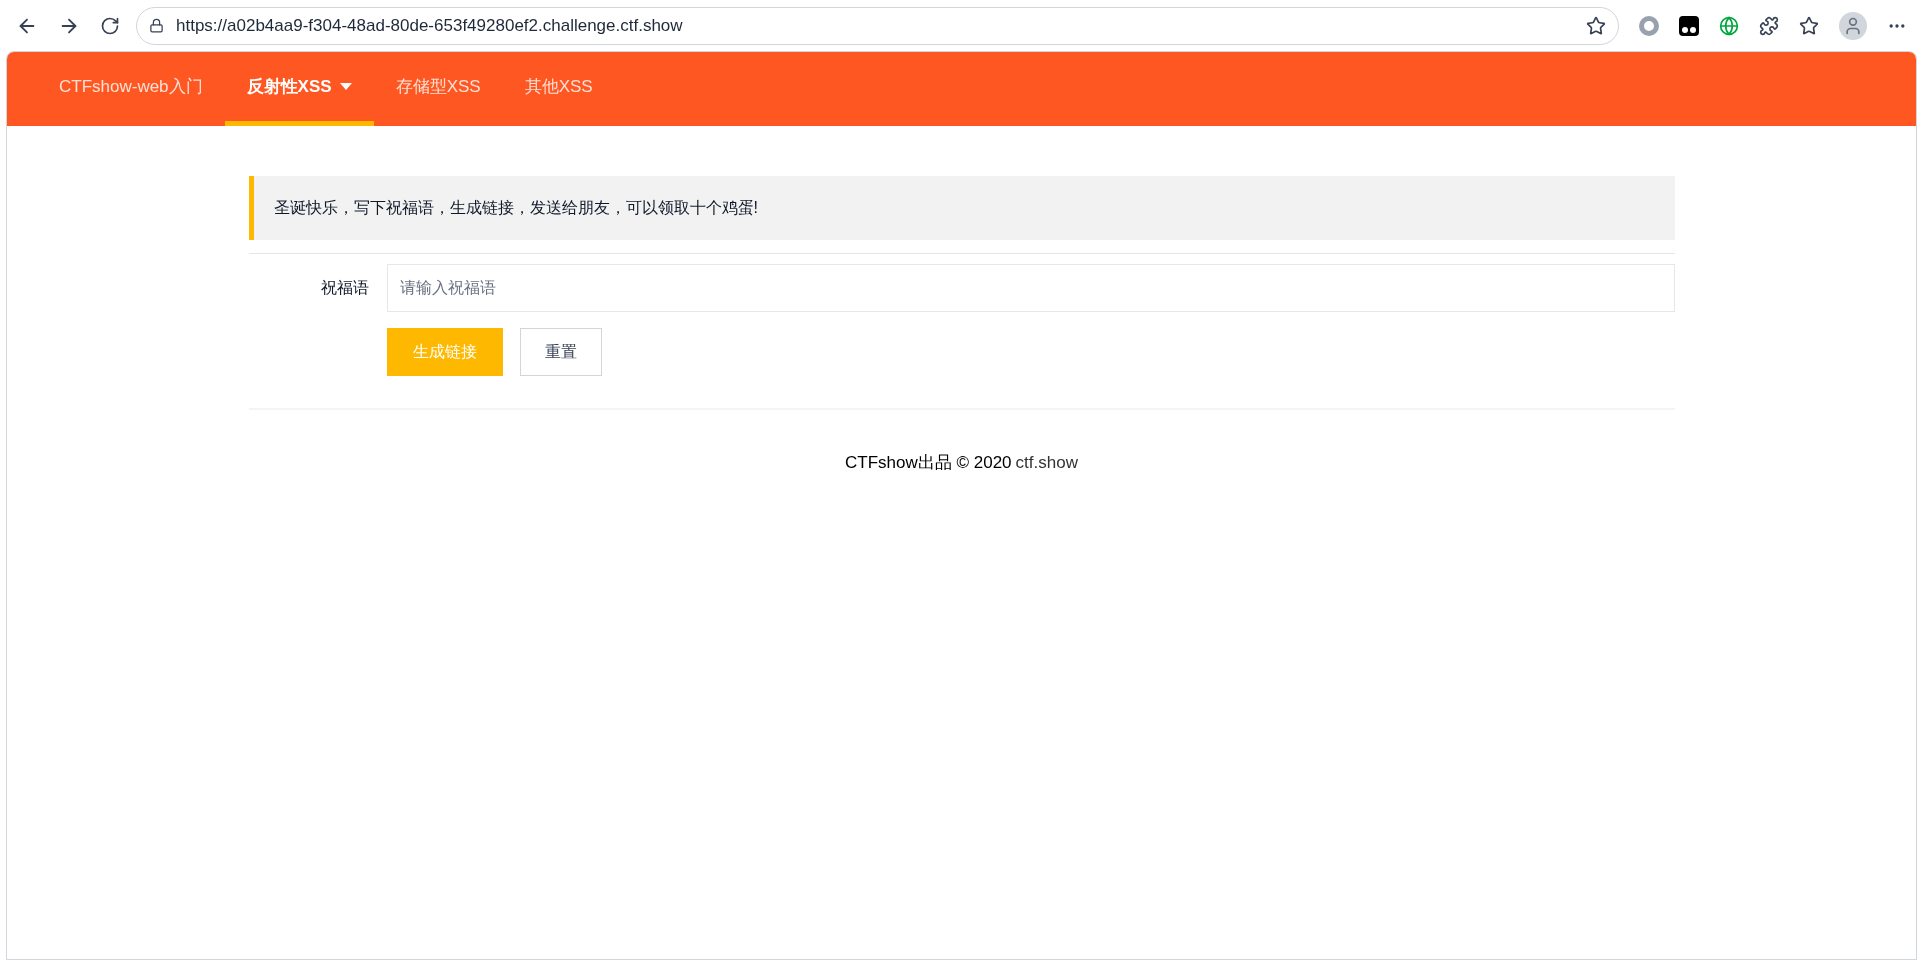 Image resolution: width=1923 pixels, height=964 pixels. What do you see at coordinates (344, 288) in the screenshot?
I see `field-label: 祝福语` at bounding box center [344, 288].